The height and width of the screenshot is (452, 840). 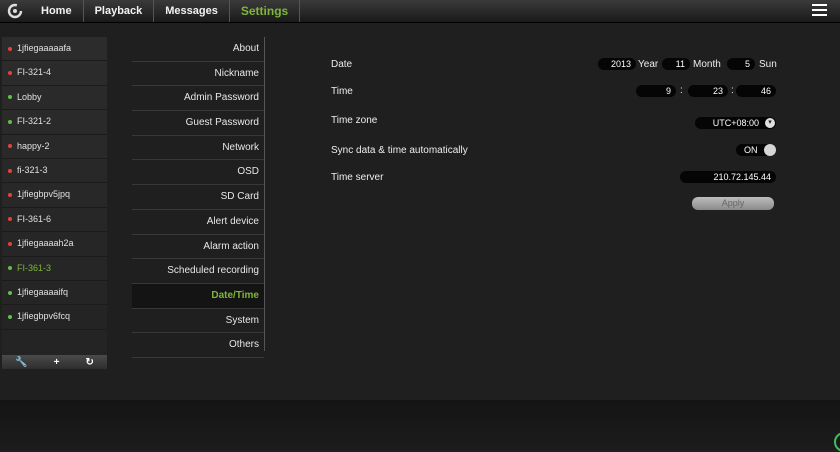 What do you see at coordinates (264, 194) in the screenshot?
I see `menu-divider` at bounding box center [264, 194].